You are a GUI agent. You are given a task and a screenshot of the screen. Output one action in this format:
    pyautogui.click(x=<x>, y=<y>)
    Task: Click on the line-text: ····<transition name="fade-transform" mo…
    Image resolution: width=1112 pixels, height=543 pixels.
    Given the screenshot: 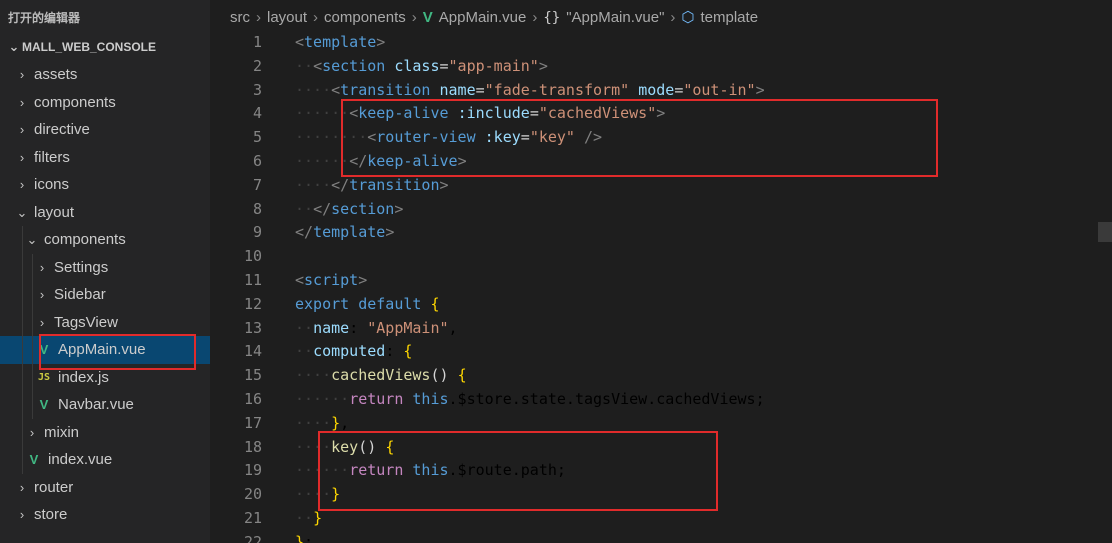 What is the action you would take?
    pyautogui.click(x=530, y=89)
    